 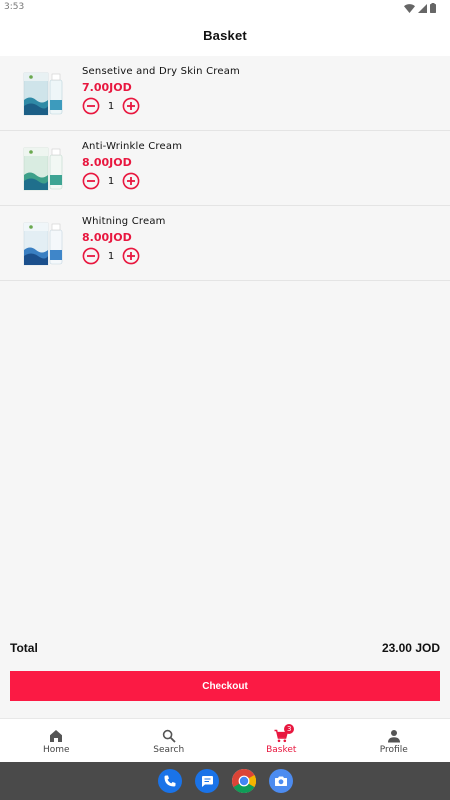 I want to click on battery-icon, so click(x=433, y=8).